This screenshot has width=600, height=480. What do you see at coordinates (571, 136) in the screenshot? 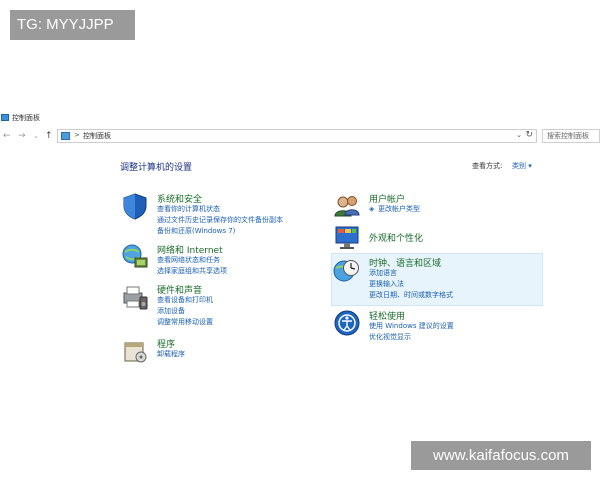
I see `search-input: 搜索控制面板` at bounding box center [571, 136].